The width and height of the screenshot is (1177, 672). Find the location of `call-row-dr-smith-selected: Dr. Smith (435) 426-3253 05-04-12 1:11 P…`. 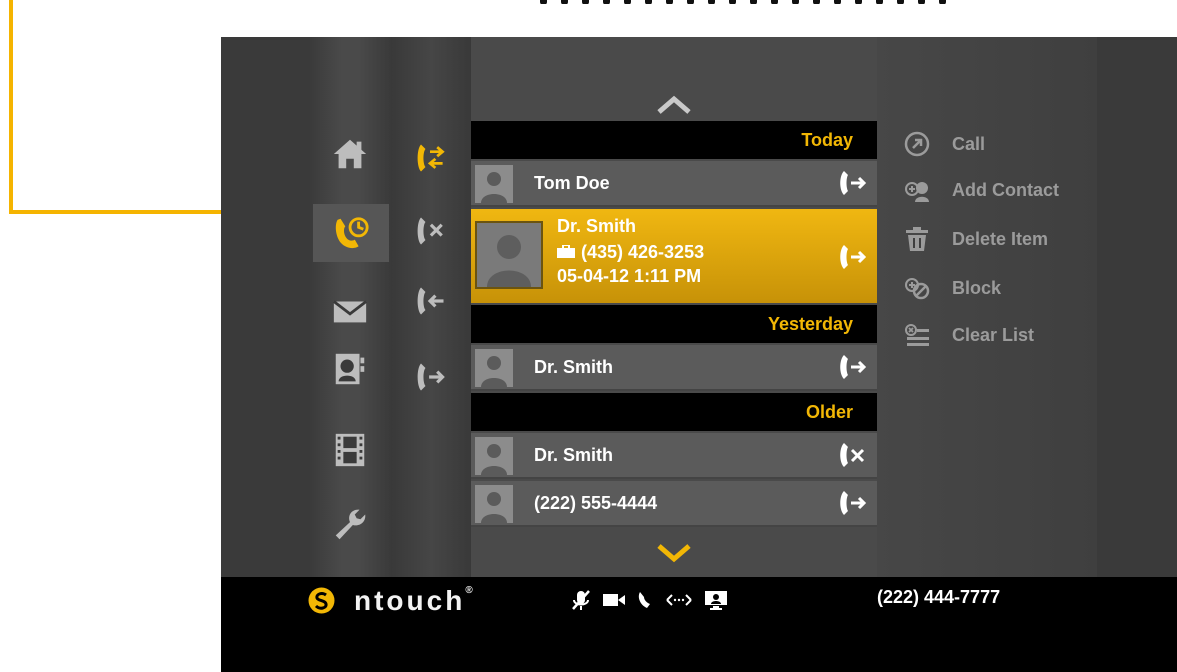

call-row-dr-smith-selected: Dr. Smith (435) 426-3253 05-04-12 1:11 P… is located at coordinates (674, 256).